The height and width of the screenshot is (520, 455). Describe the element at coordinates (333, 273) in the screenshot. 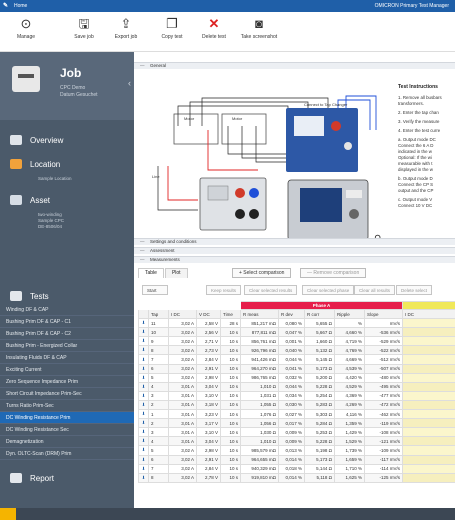

I see `remove-comparison-button: — Remove comparison` at that location.